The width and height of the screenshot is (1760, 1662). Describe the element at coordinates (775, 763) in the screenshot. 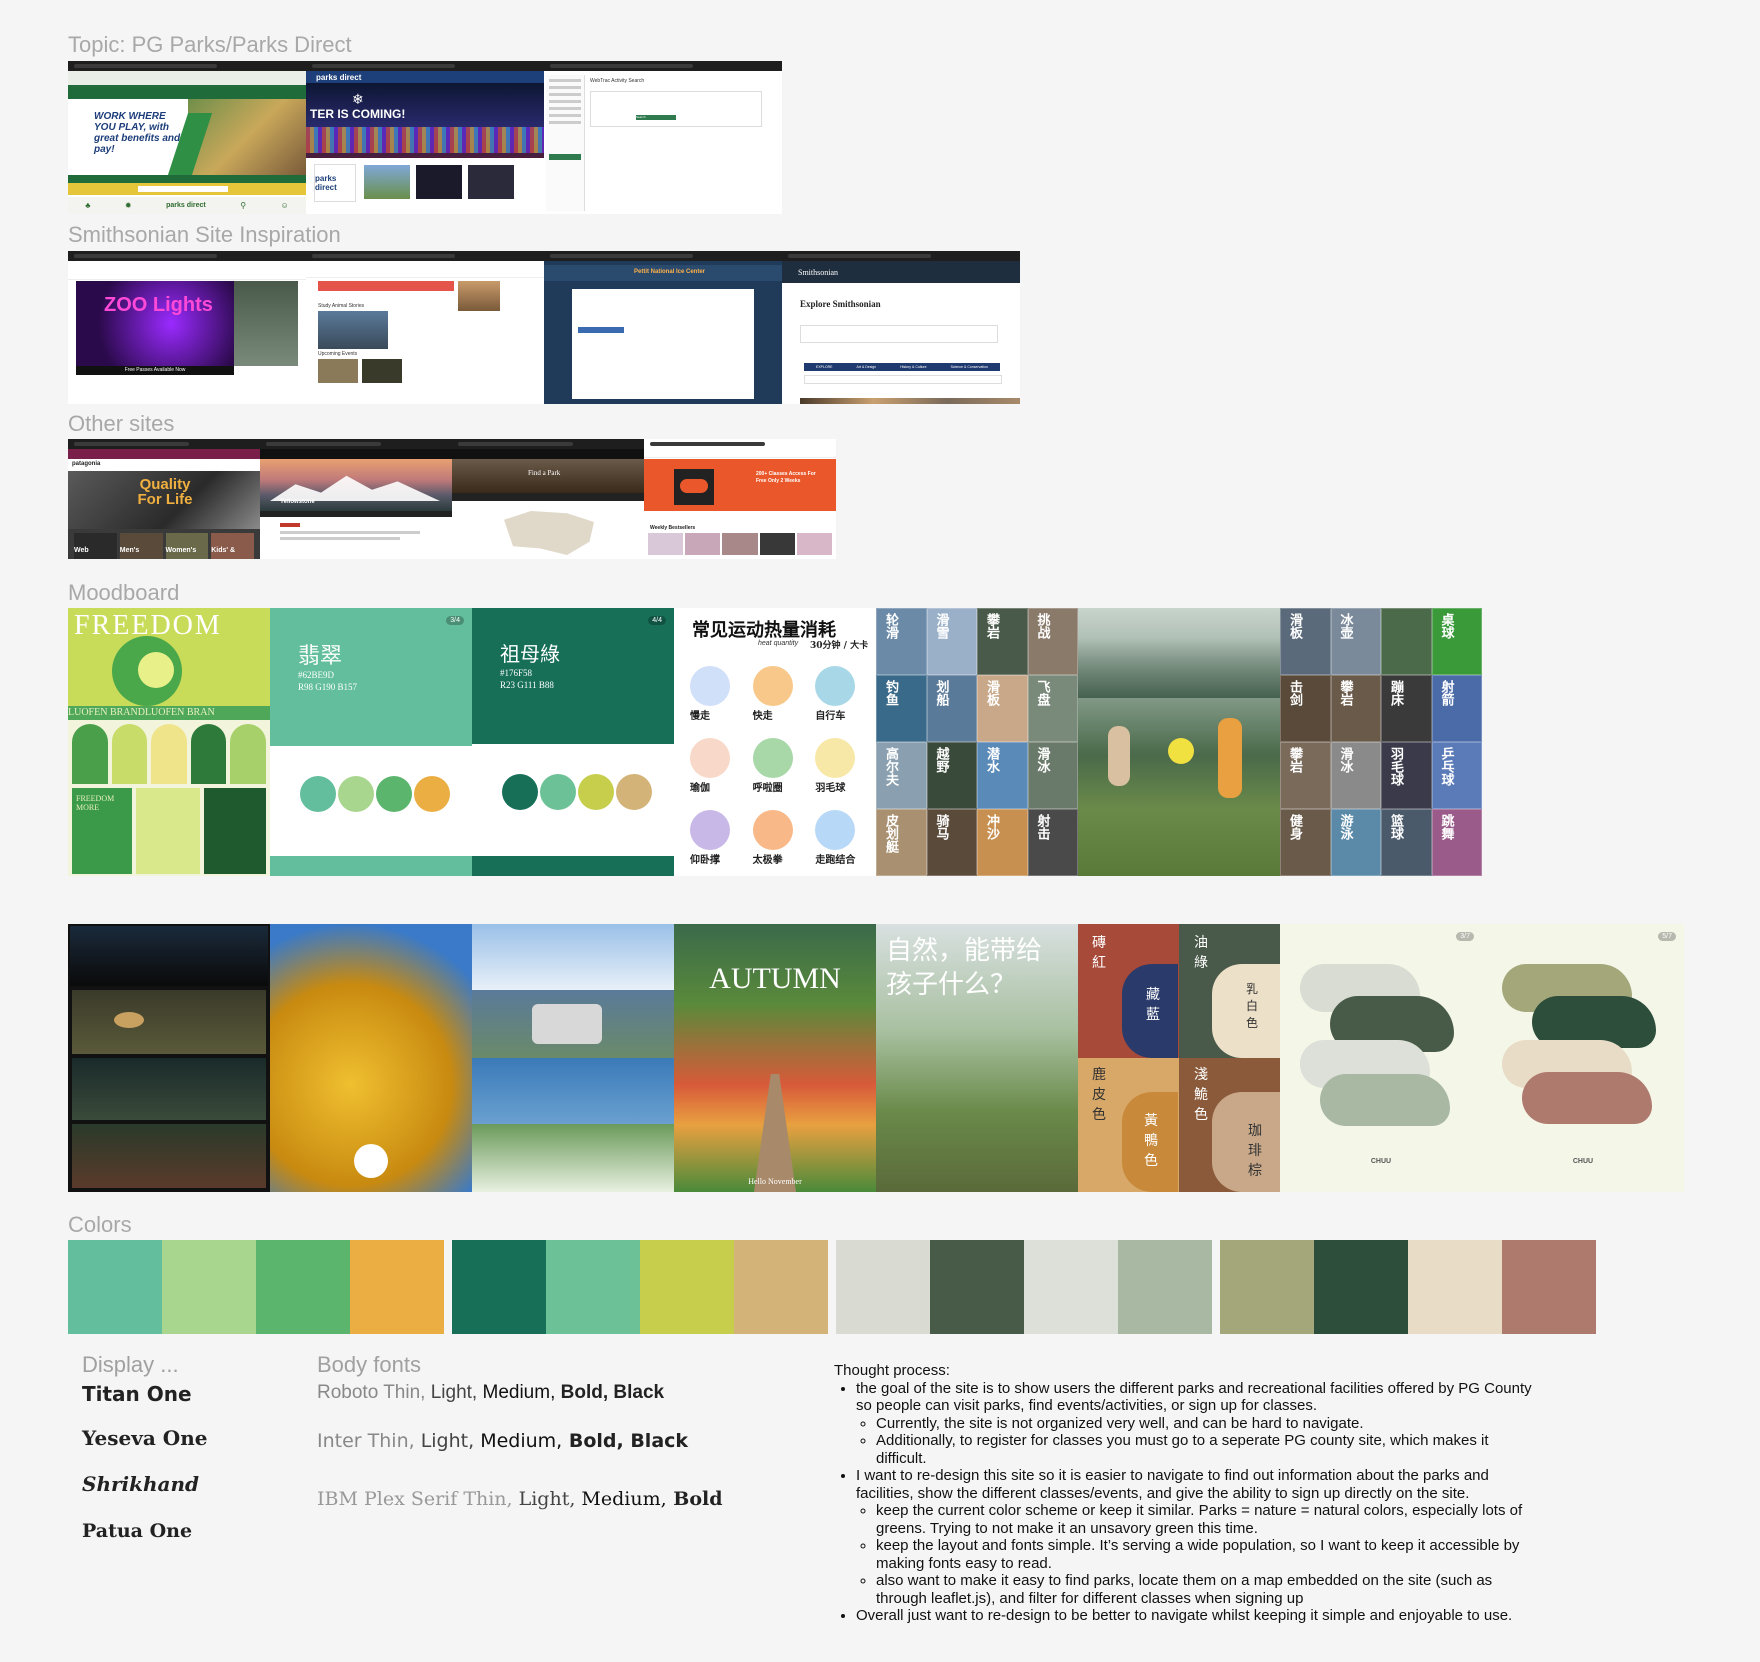

I see `calorie-grid: 慢走 快走 自行车 瑜伽 呼啦圈 羽毛球 仰卧撑 太极拳 走跑结合` at that location.